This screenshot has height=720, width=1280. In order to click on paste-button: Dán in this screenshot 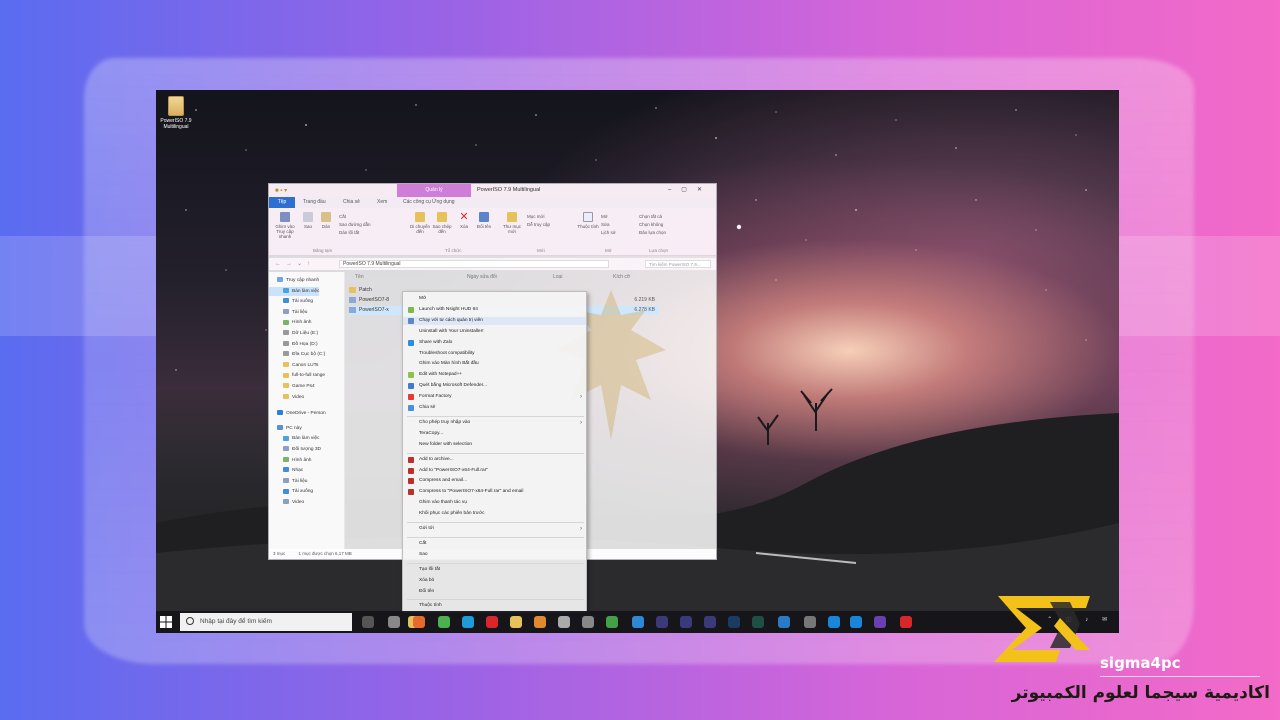, I will do `click(326, 220)`.